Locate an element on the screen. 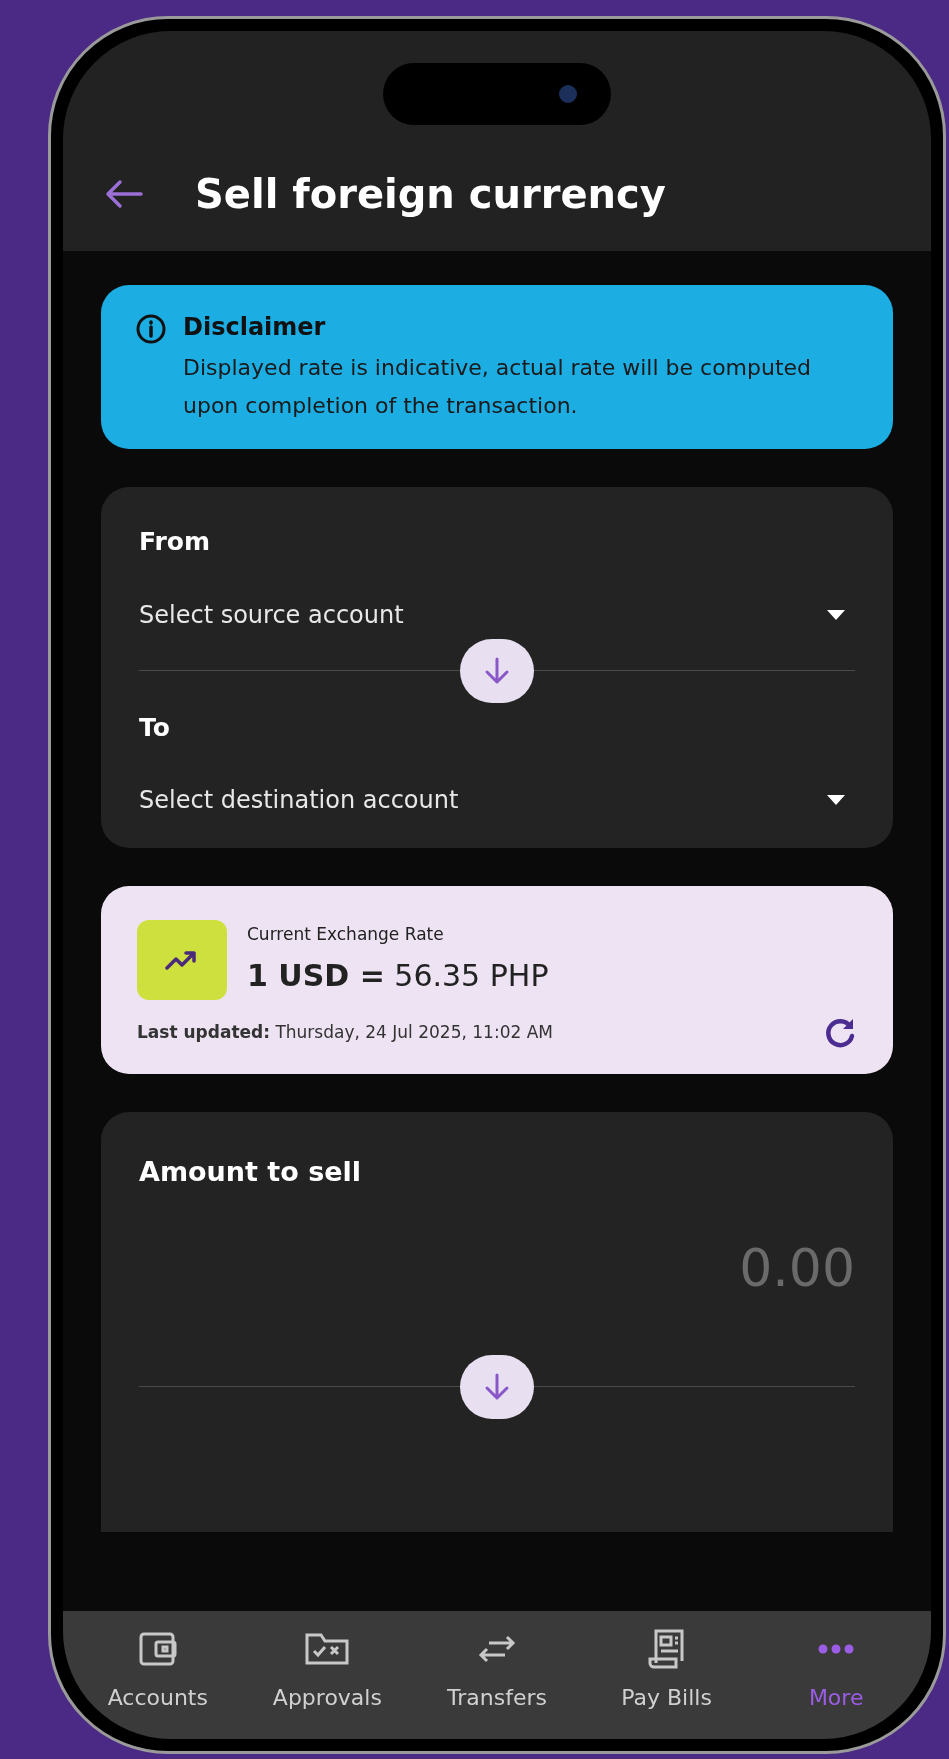 The height and width of the screenshot is (1759, 949). field-label: To is located at coordinates (155, 727).